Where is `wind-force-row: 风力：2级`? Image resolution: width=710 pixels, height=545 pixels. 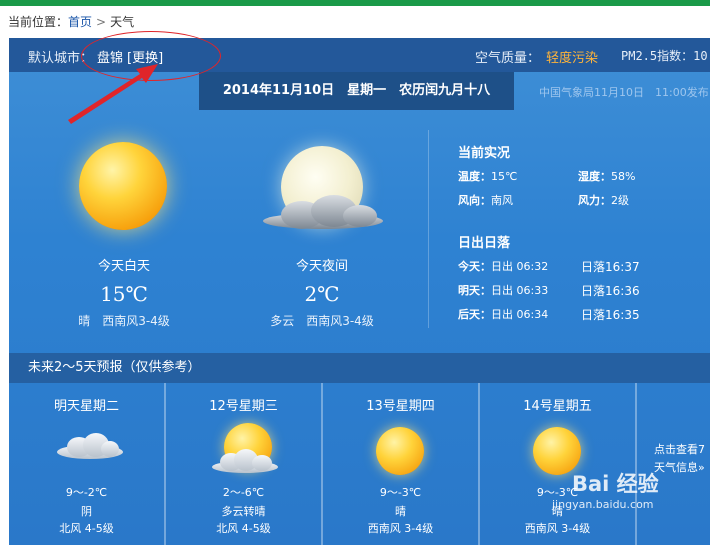 wind-force-row: 风力：2级 is located at coordinates (603, 200).